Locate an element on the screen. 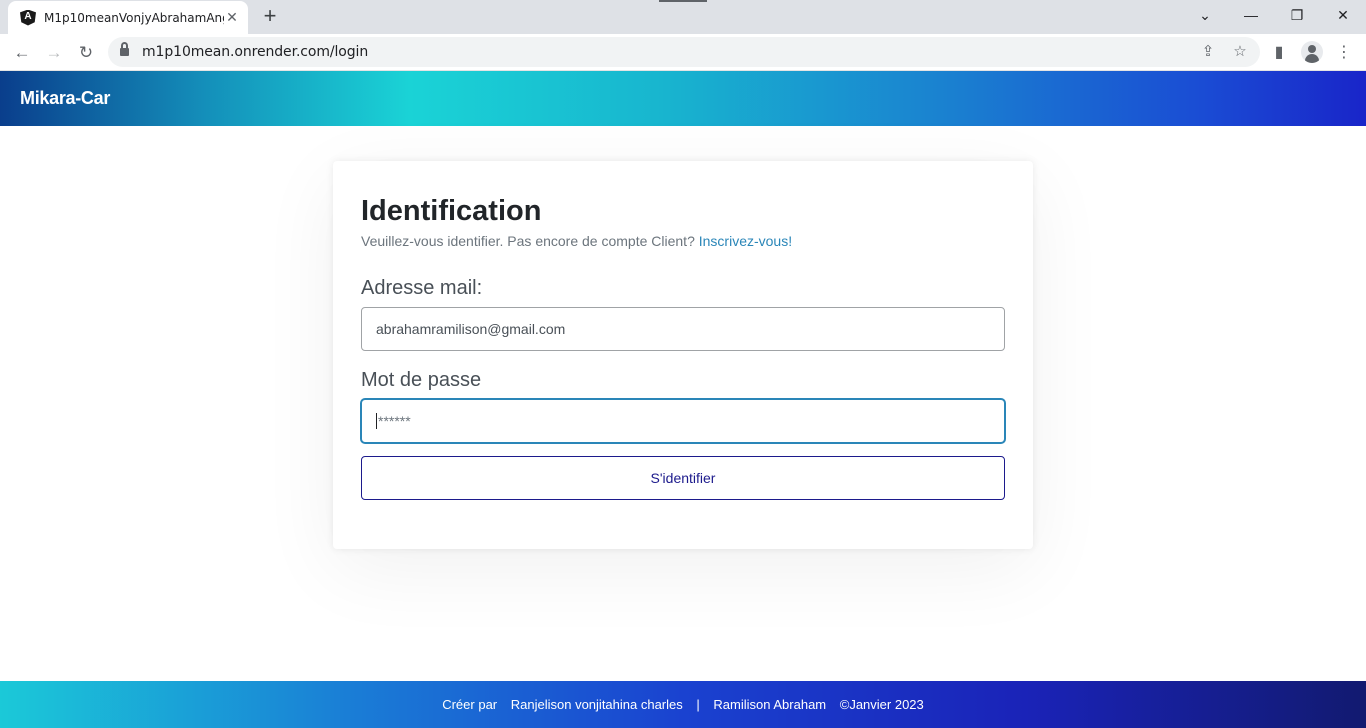 This screenshot has width=1366, height=728. browser-tab: M1p10meanVonjyAbrahamAngular ✕ is located at coordinates (128, 17).